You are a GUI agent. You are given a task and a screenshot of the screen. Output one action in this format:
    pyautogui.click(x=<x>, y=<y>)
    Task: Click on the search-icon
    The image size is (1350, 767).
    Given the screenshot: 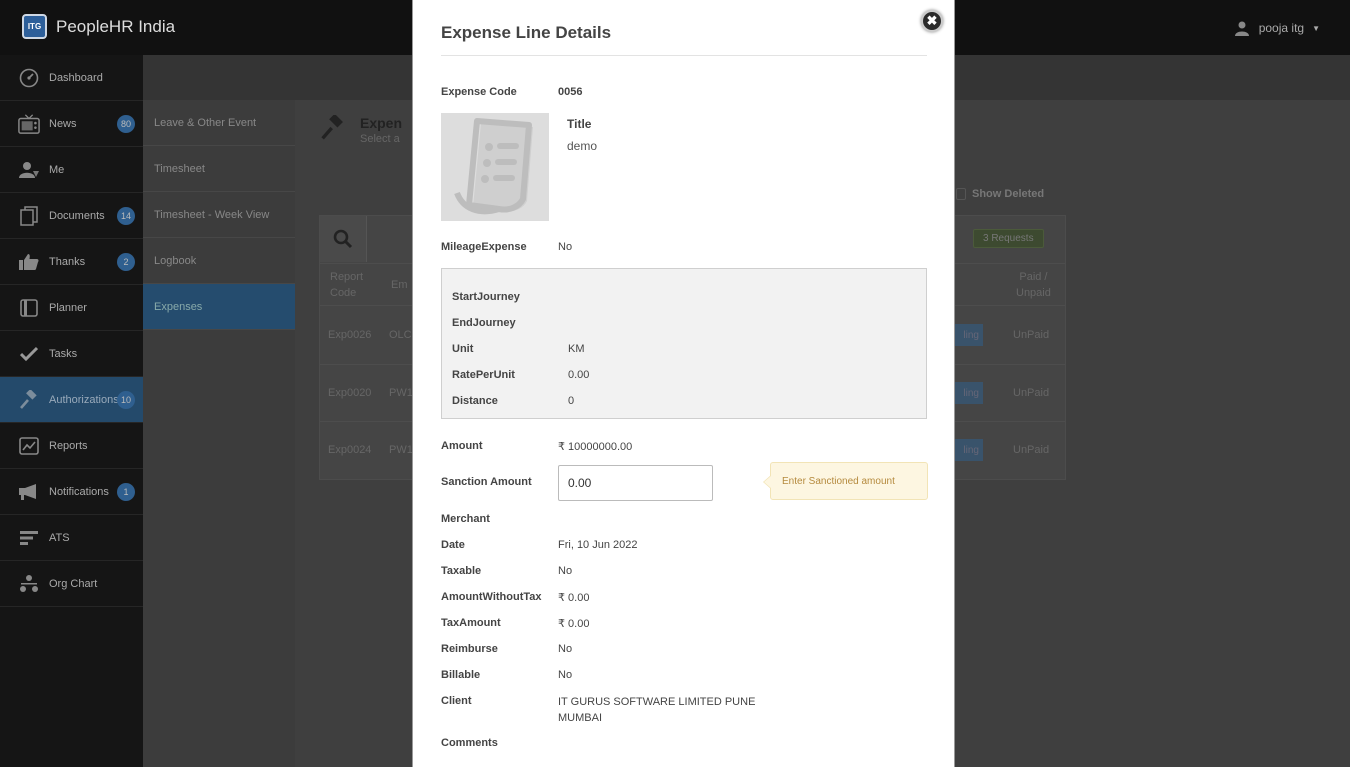 What is the action you would take?
    pyautogui.click(x=343, y=239)
    